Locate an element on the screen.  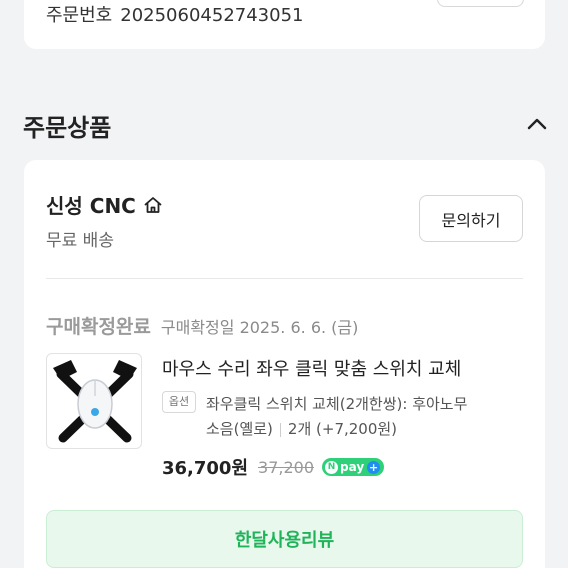
purchase-status-row: 구매확정완료 구매확정일 2025. 6. 6. (금) is located at coordinates (202, 325).